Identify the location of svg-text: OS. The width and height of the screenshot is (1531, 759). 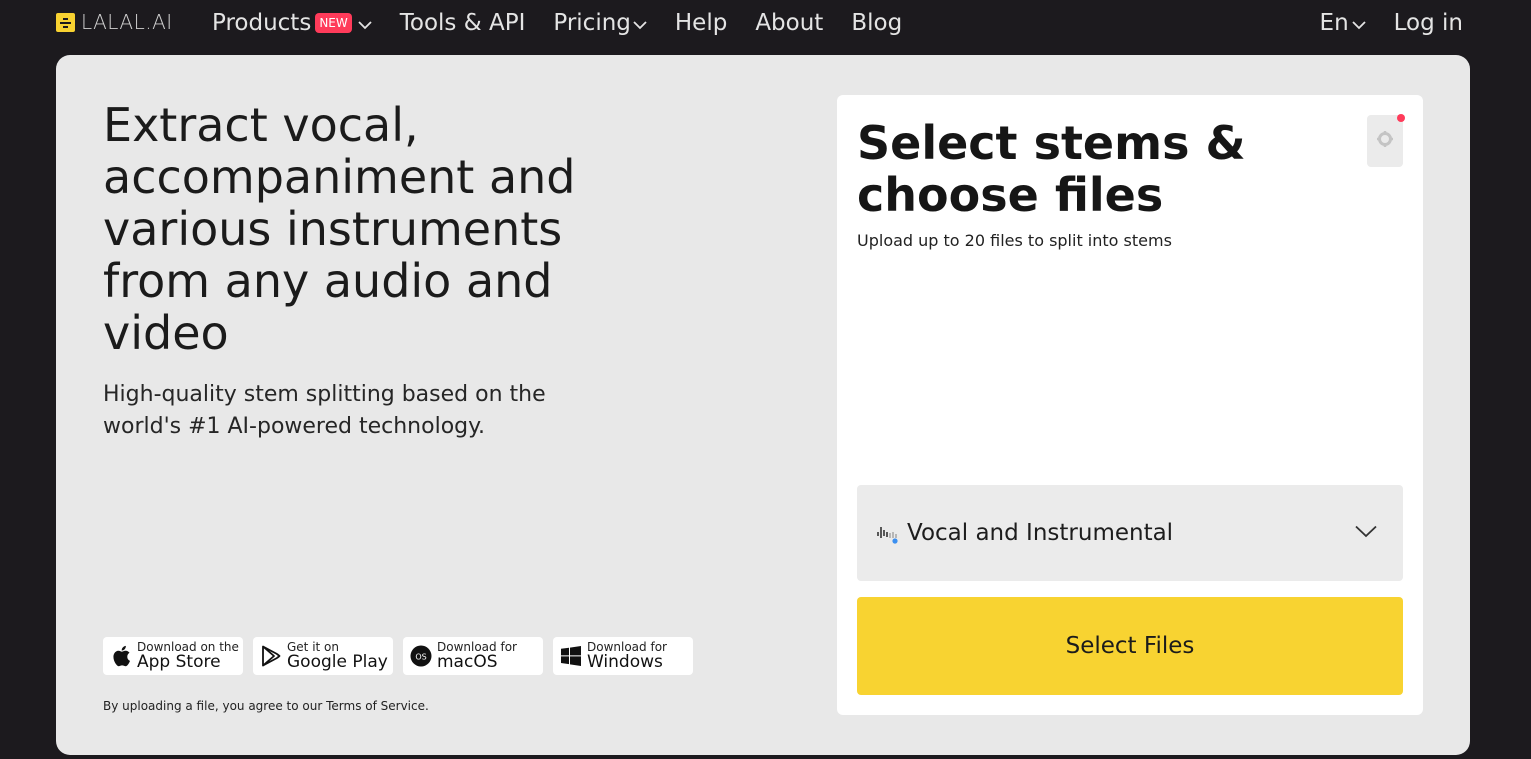
(420, 657).